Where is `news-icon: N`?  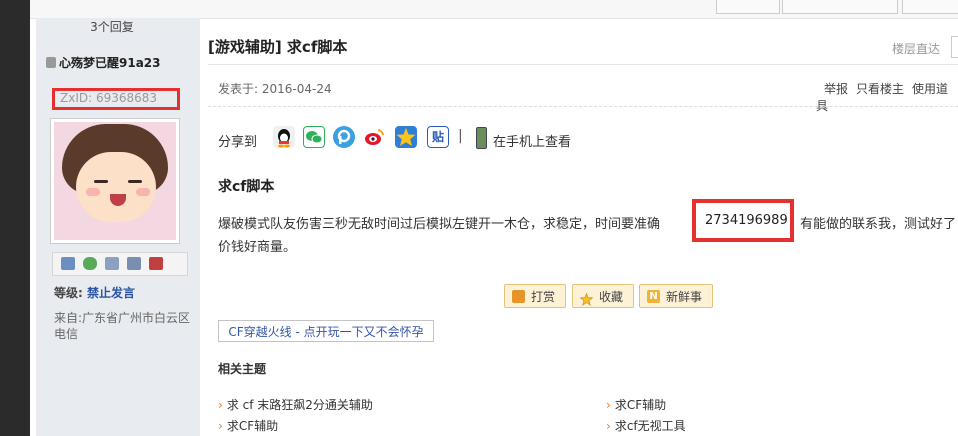
news-icon: N is located at coordinates (653, 296).